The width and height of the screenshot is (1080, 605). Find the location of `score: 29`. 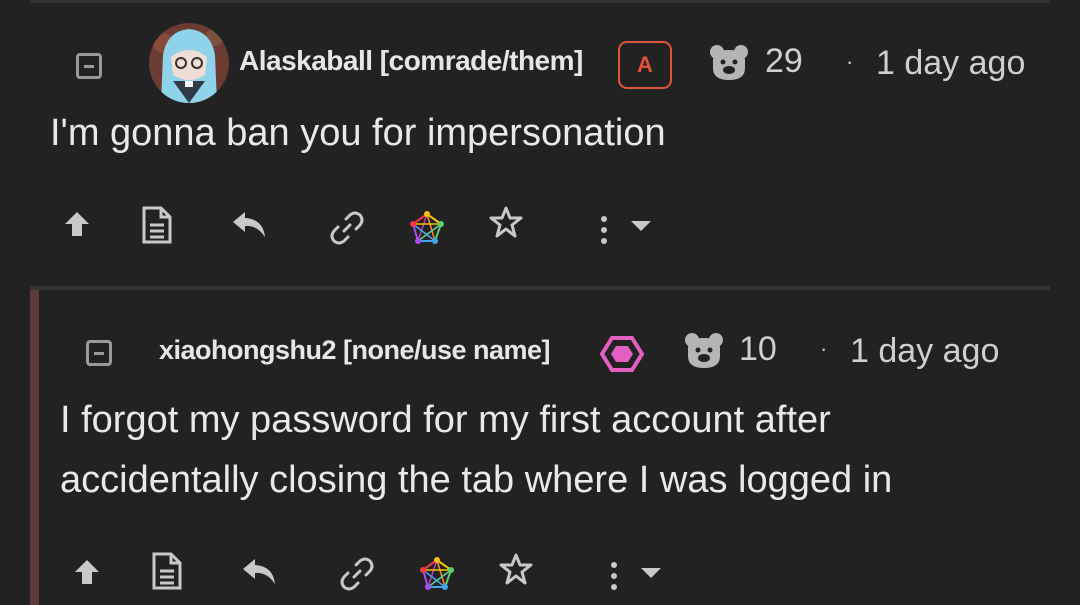

score: 29 is located at coordinates (784, 61).